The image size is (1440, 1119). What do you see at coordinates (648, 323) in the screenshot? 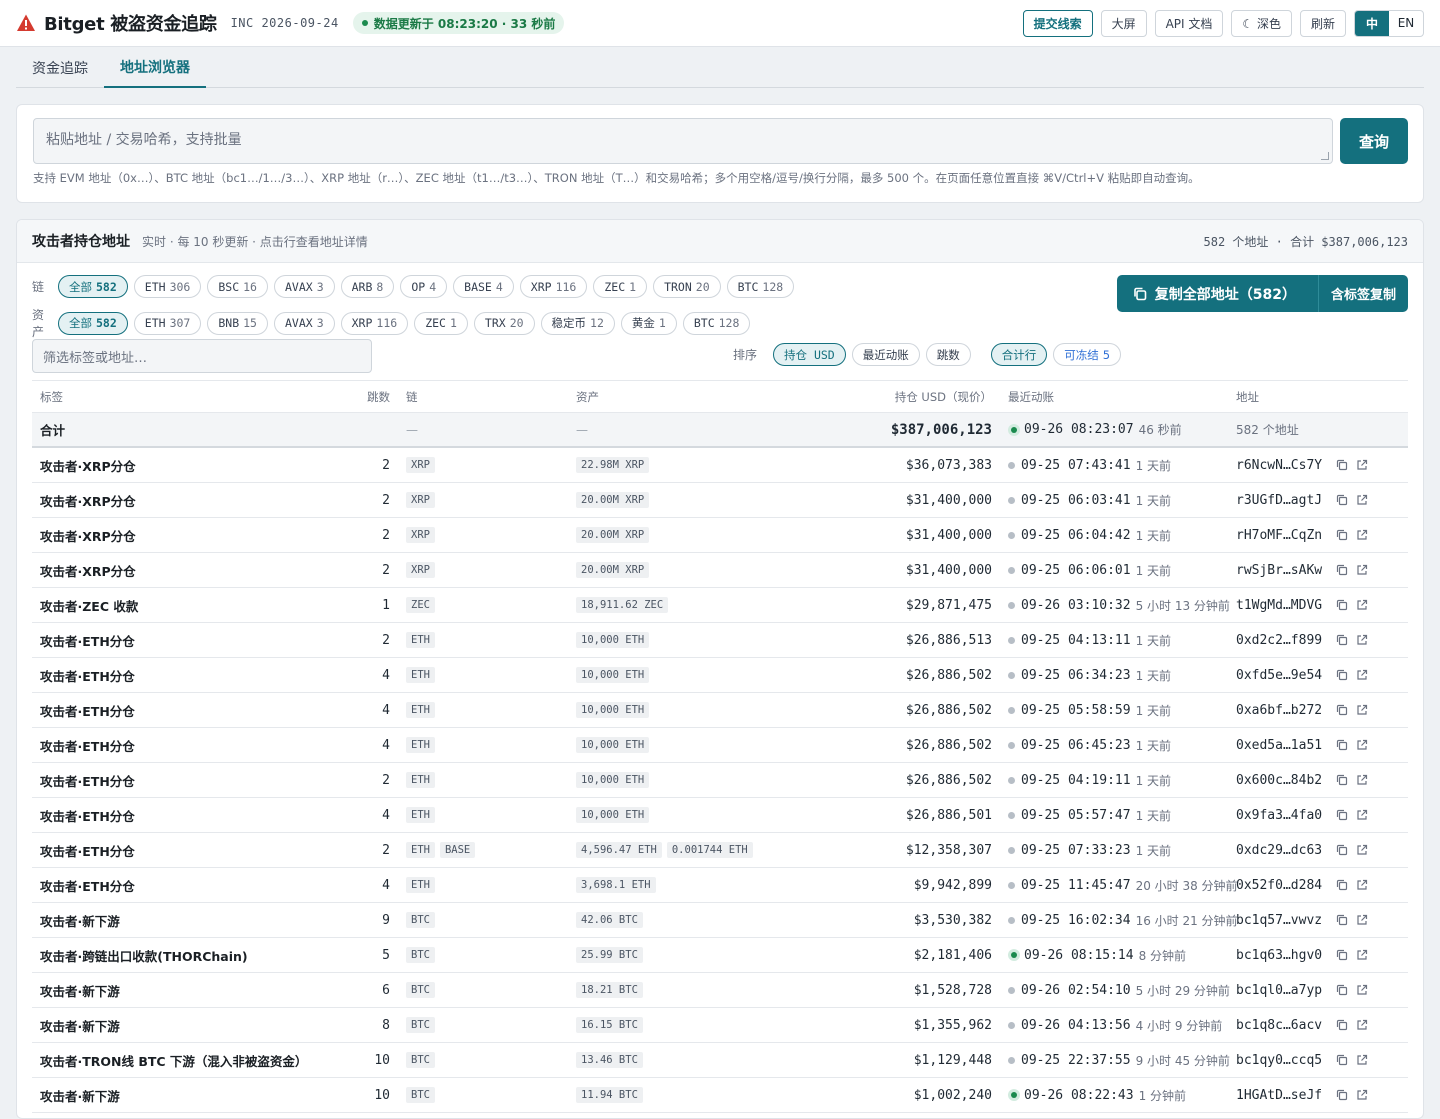
I see `asset-filter-chip: 黄金 1` at bounding box center [648, 323].